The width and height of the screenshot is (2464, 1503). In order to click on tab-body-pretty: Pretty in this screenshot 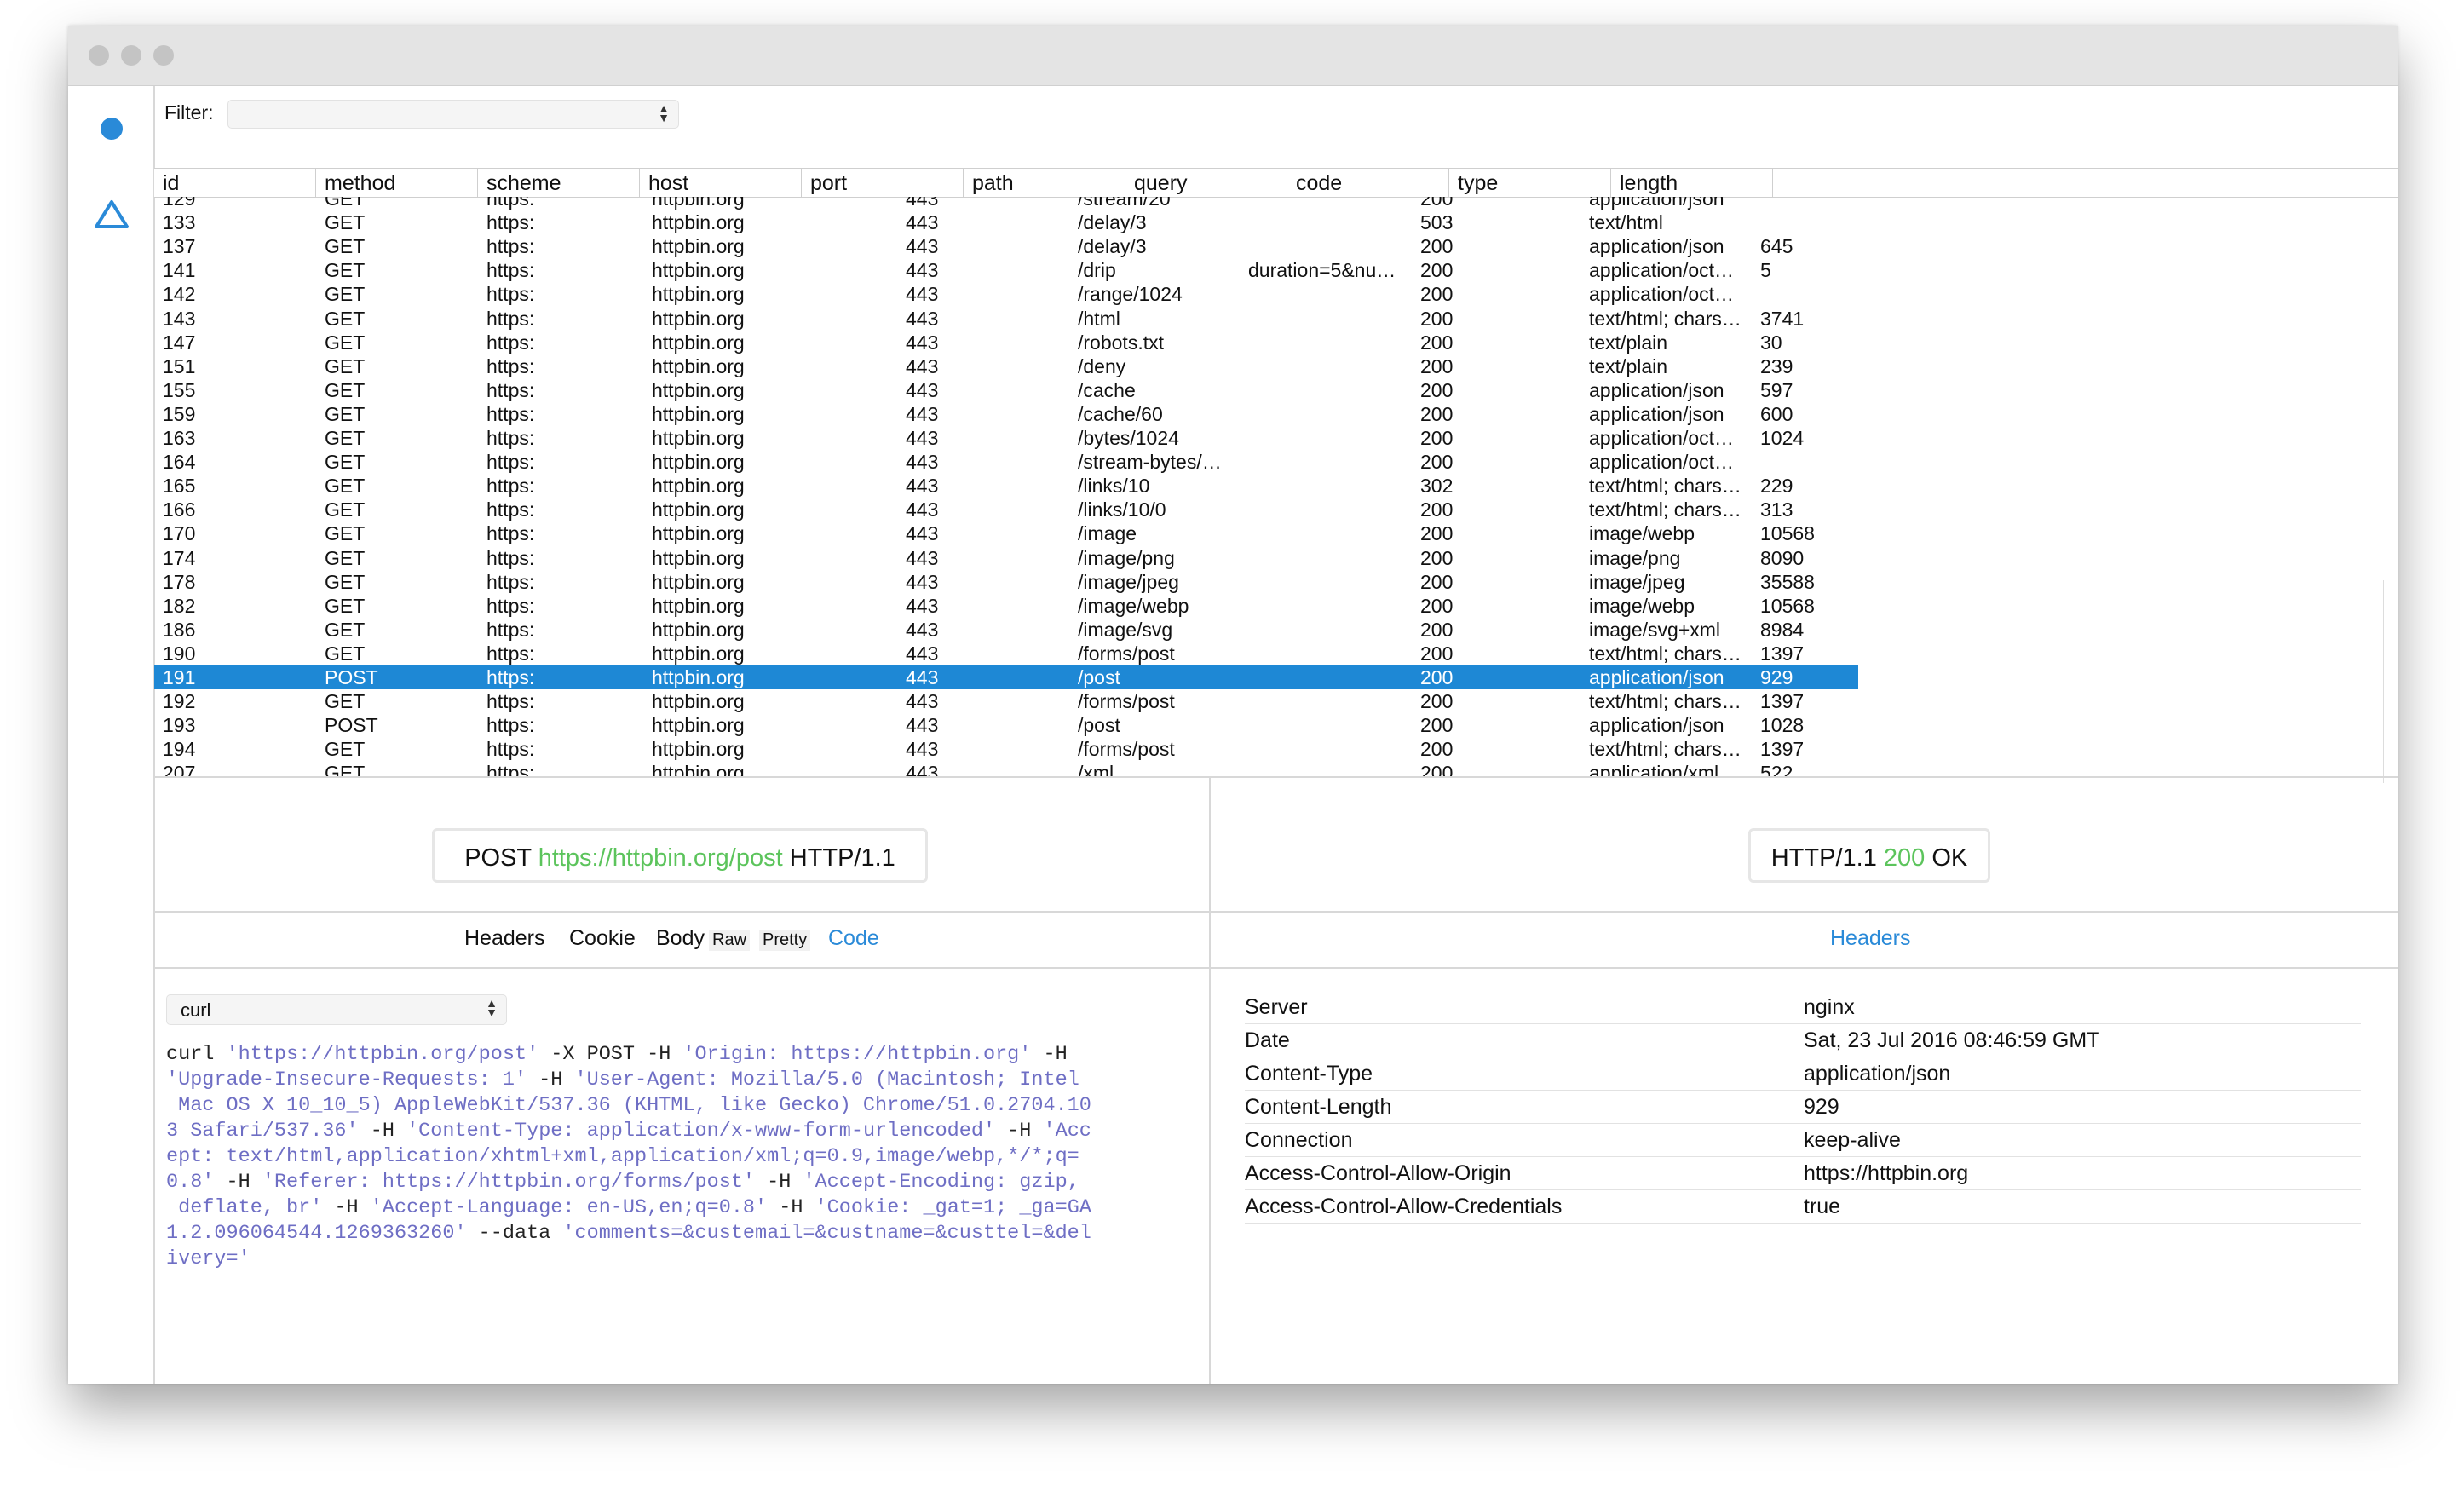, I will do `click(785, 940)`.